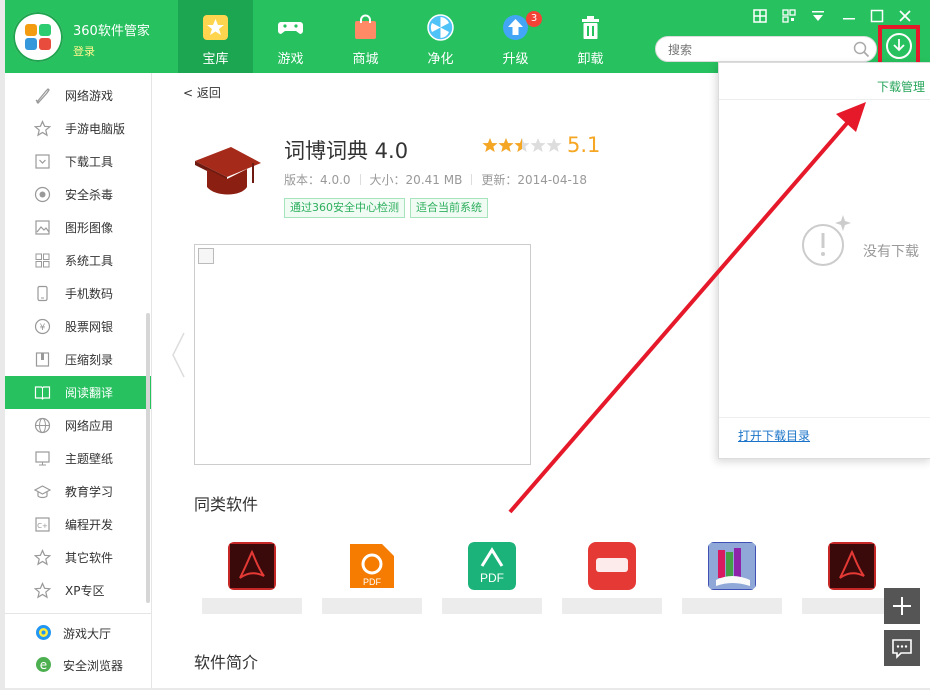  Describe the element at coordinates (362, 354) in the screenshot. I see `screenshot-viewer` at that location.